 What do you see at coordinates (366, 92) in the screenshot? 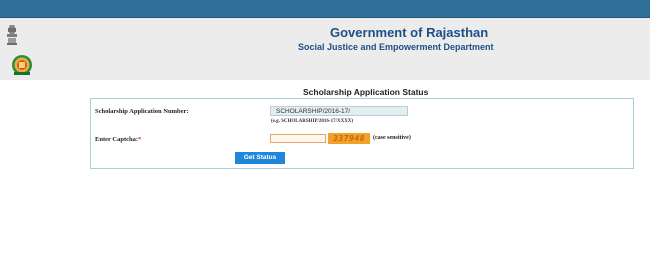
I see `page-title: Scholarship Application Status` at bounding box center [366, 92].